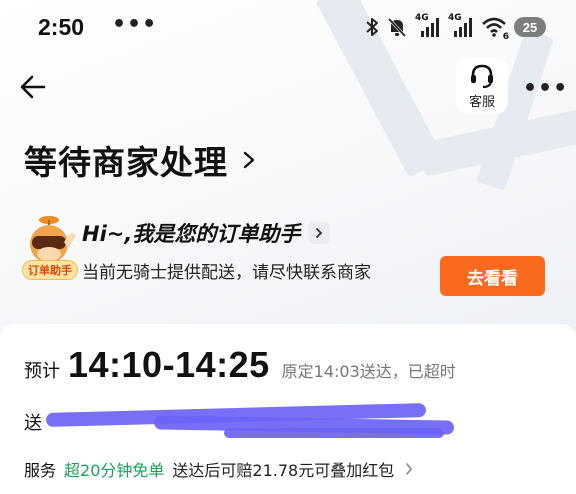 The width and height of the screenshot is (576, 494). I want to click on order-status-title: 等待商家处理, so click(141, 160).